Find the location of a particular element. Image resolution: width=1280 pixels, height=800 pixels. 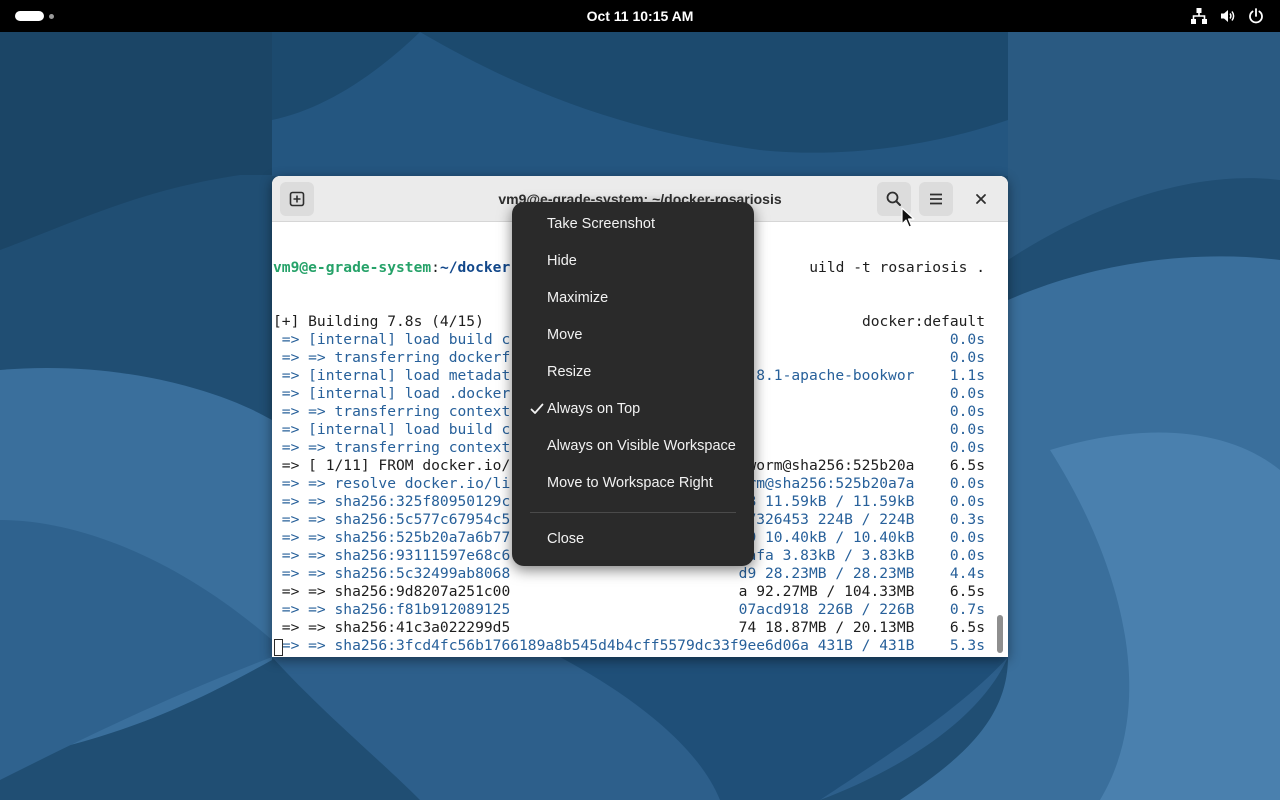

menu-item-resize: Resize is located at coordinates (633, 372).